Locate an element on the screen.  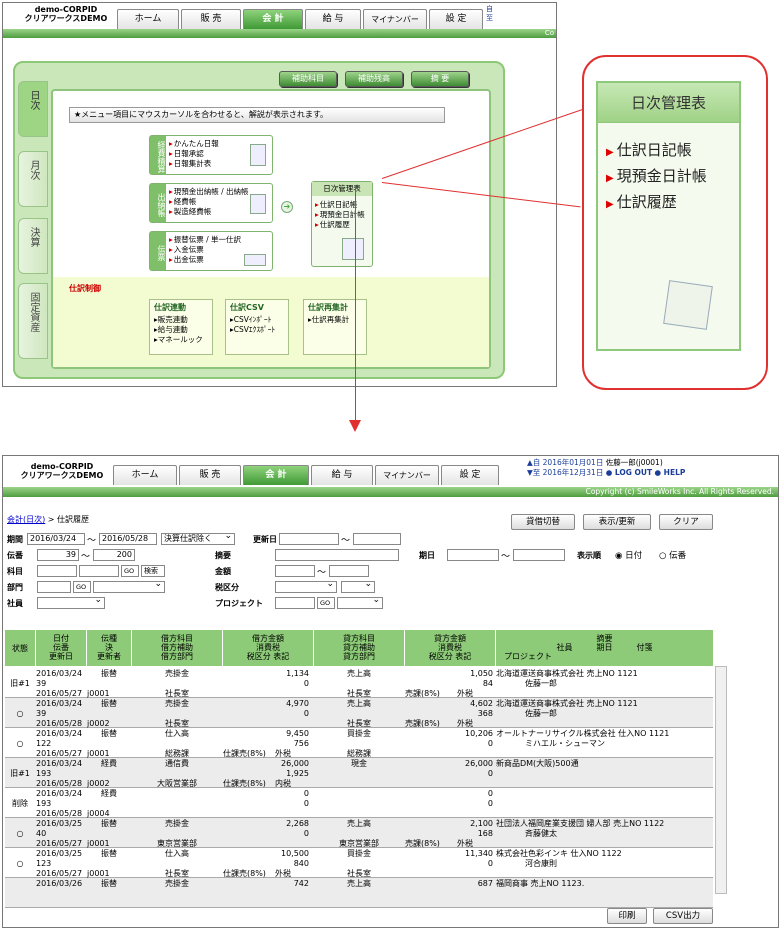
period-to-input: 2016/05/28 is located at coordinates (128, 539).